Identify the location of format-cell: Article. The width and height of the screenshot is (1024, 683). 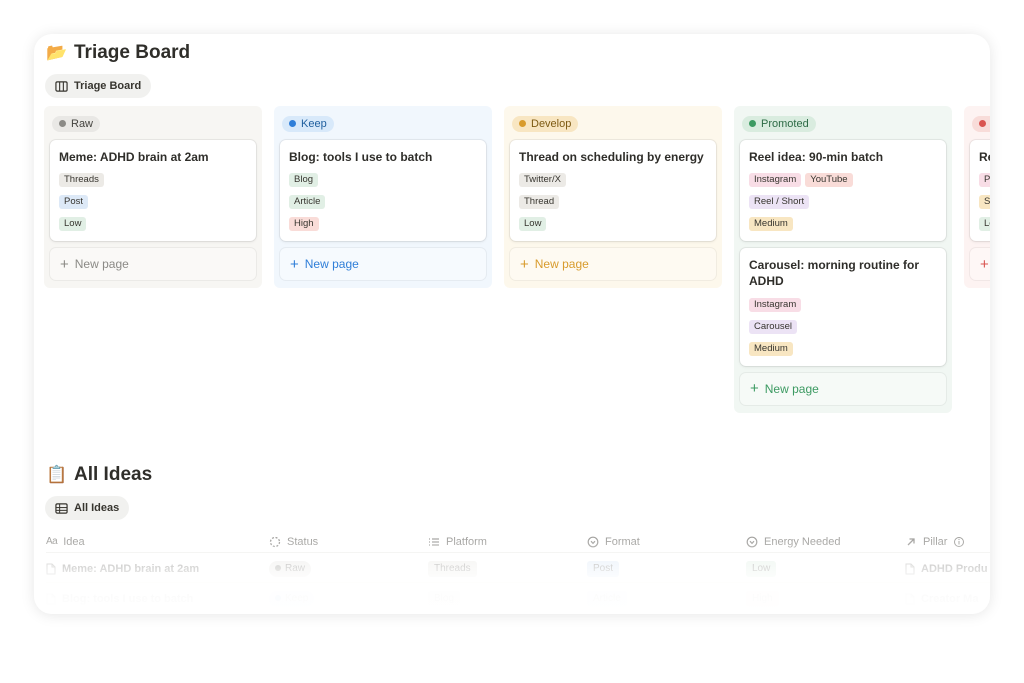
(666, 599).